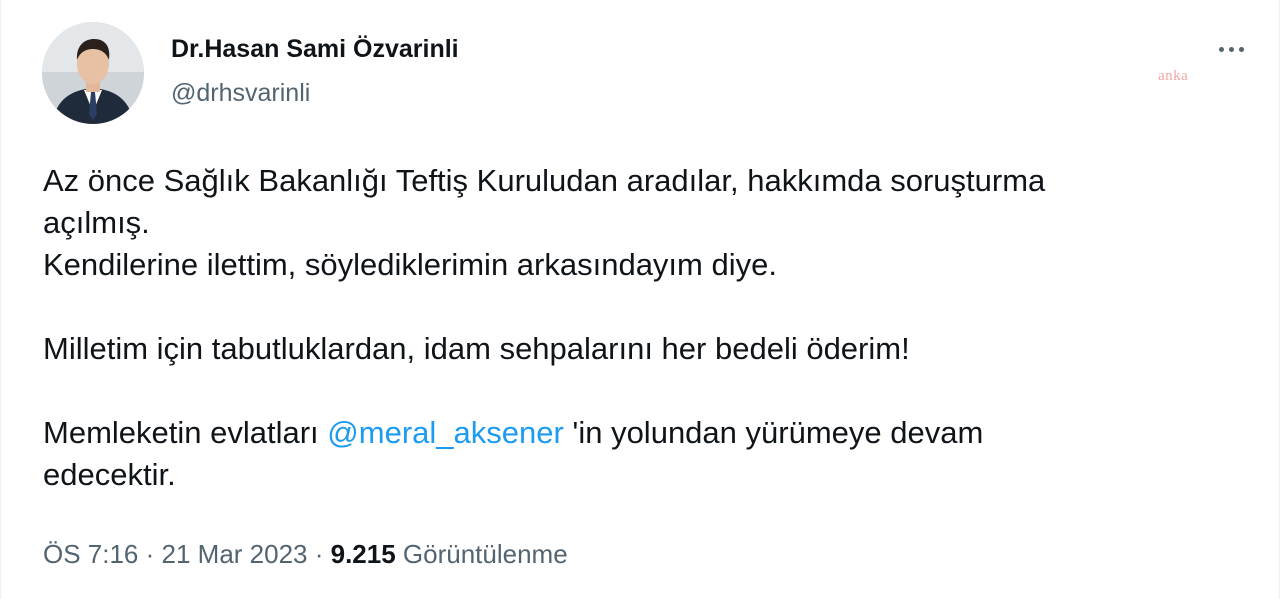 The width and height of the screenshot is (1280, 599). Describe the element at coordinates (90, 554) in the screenshot. I see `tweet-time: ÖS 7:16` at that location.